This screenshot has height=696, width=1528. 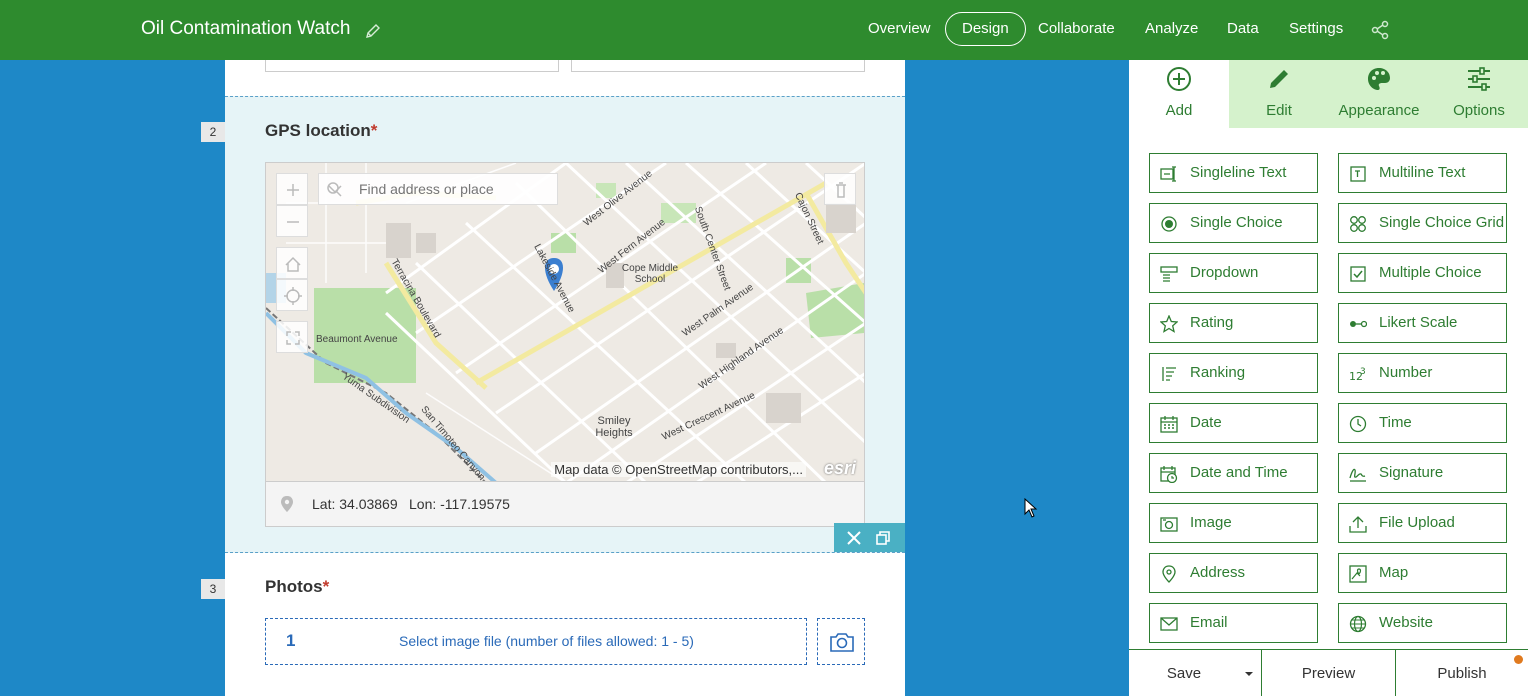 What do you see at coordinates (1406, 372) in the screenshot?
I see `question-type-label: Number` at bounding box center [1406, 372].